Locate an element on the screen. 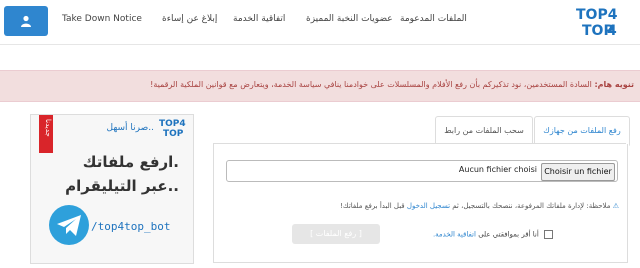 This screenshot has height=268, width=640. info-icon: ⚠ is located at coordinates (615, 206).